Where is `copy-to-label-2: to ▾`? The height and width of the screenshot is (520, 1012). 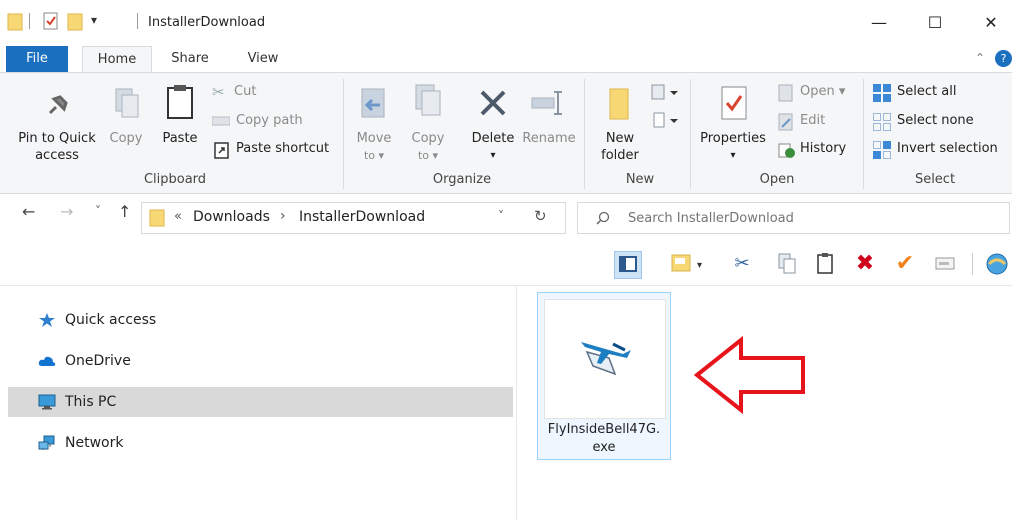 copy-to-label-2: to ▾ is located at coordinates (428, 155).